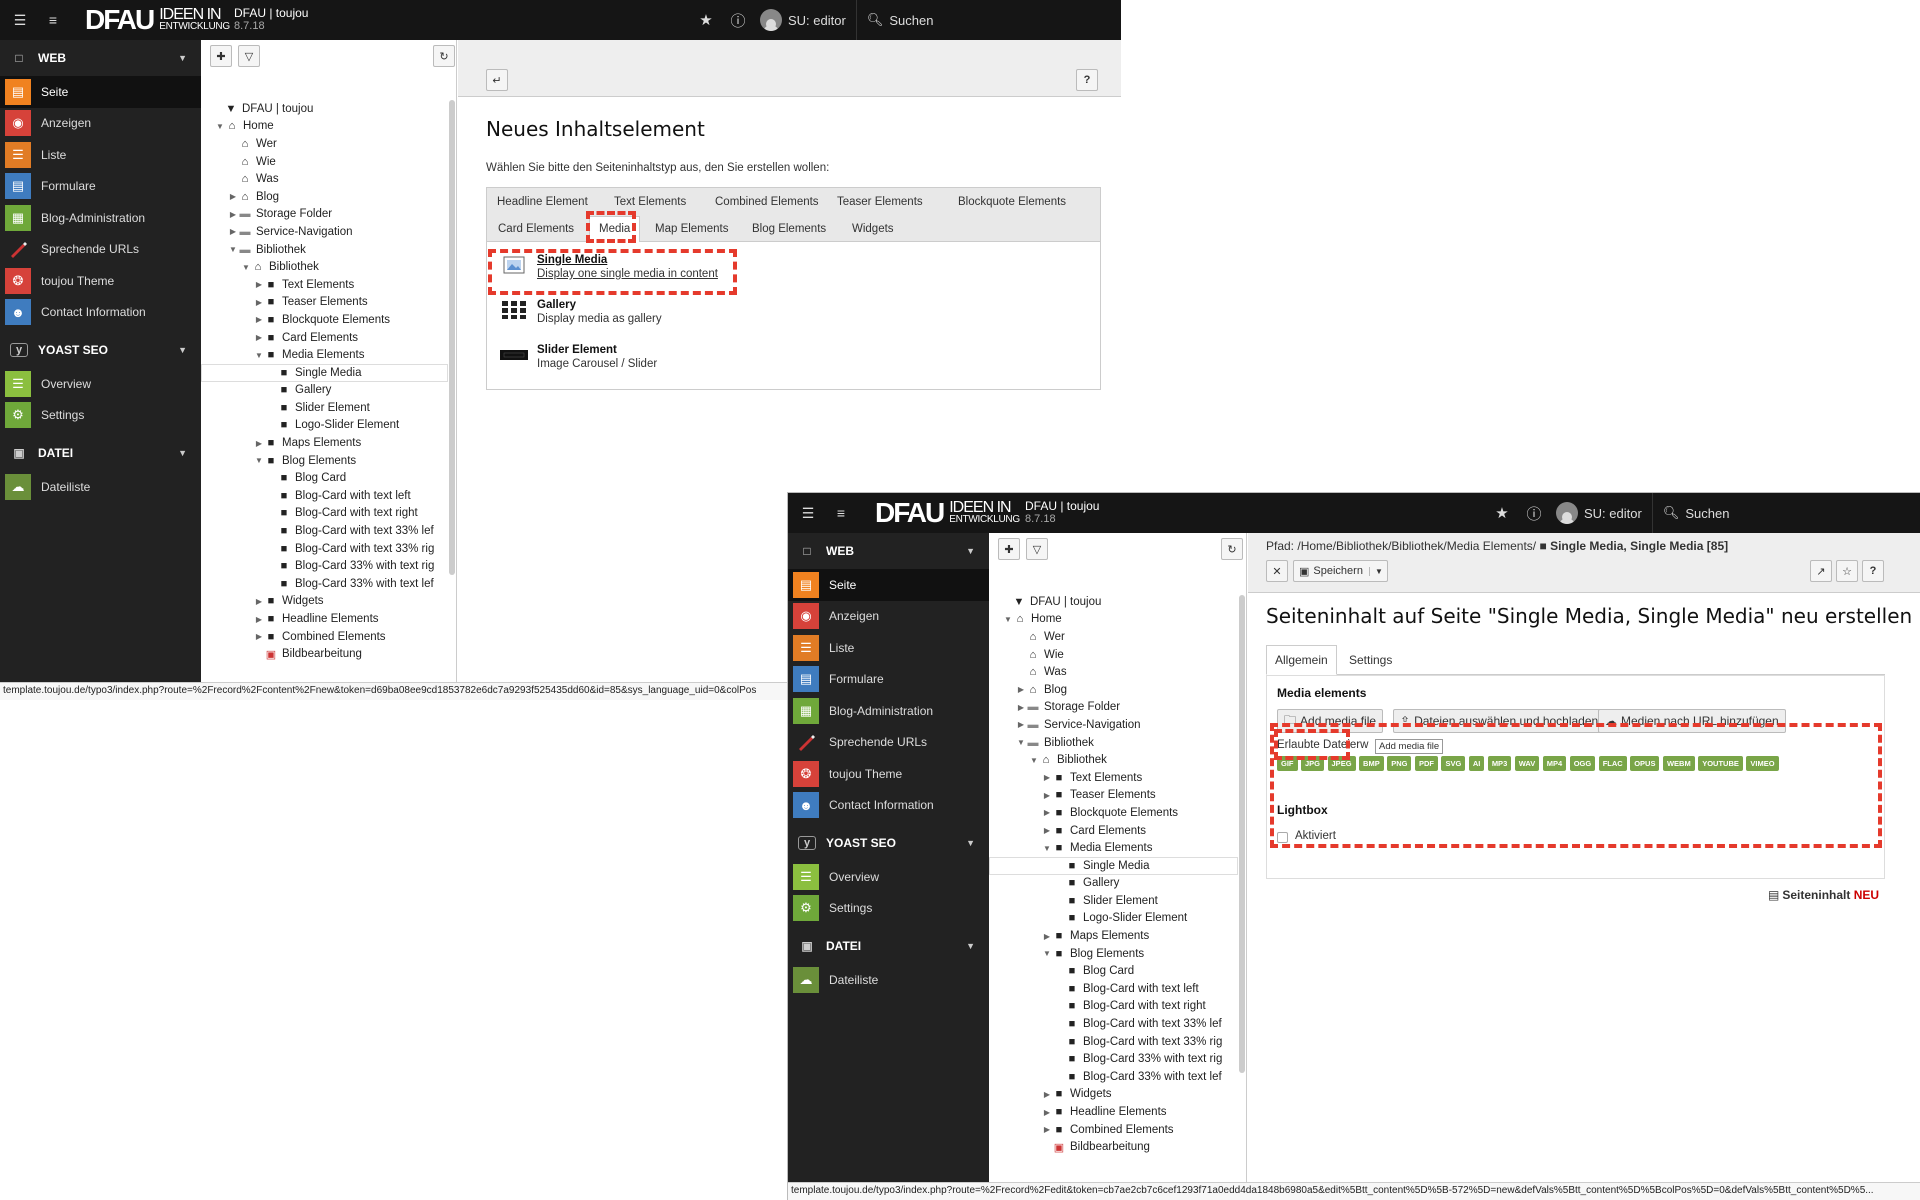 This screenshot has width=1920, height=1200. What do you see at coordinates (888, 980) in the screenshot?
I see `module-dateiliste: ☁ Dateiliste` at bounding box center [888, 980].